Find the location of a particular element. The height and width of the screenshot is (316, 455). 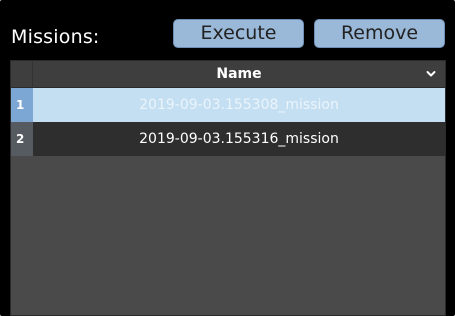

execute-button: Execute is located at coordinates (238, 33).